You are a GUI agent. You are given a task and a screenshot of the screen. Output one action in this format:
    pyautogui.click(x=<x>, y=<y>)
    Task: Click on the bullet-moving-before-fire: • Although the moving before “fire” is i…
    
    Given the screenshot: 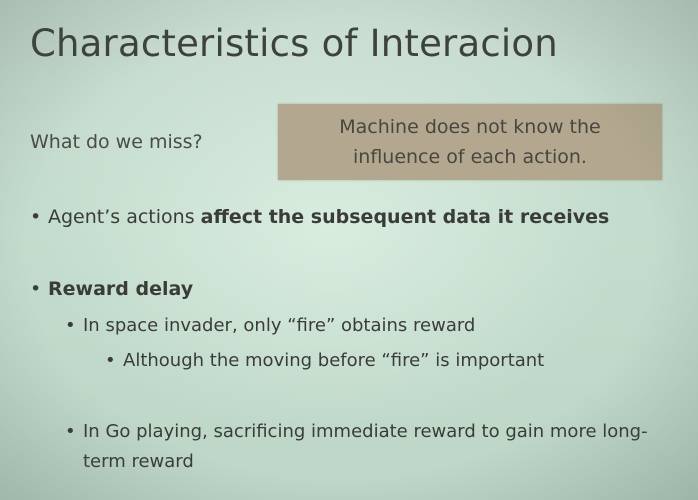 What is the action you would take?
    pyautogui.click(x=385, y=361)
    